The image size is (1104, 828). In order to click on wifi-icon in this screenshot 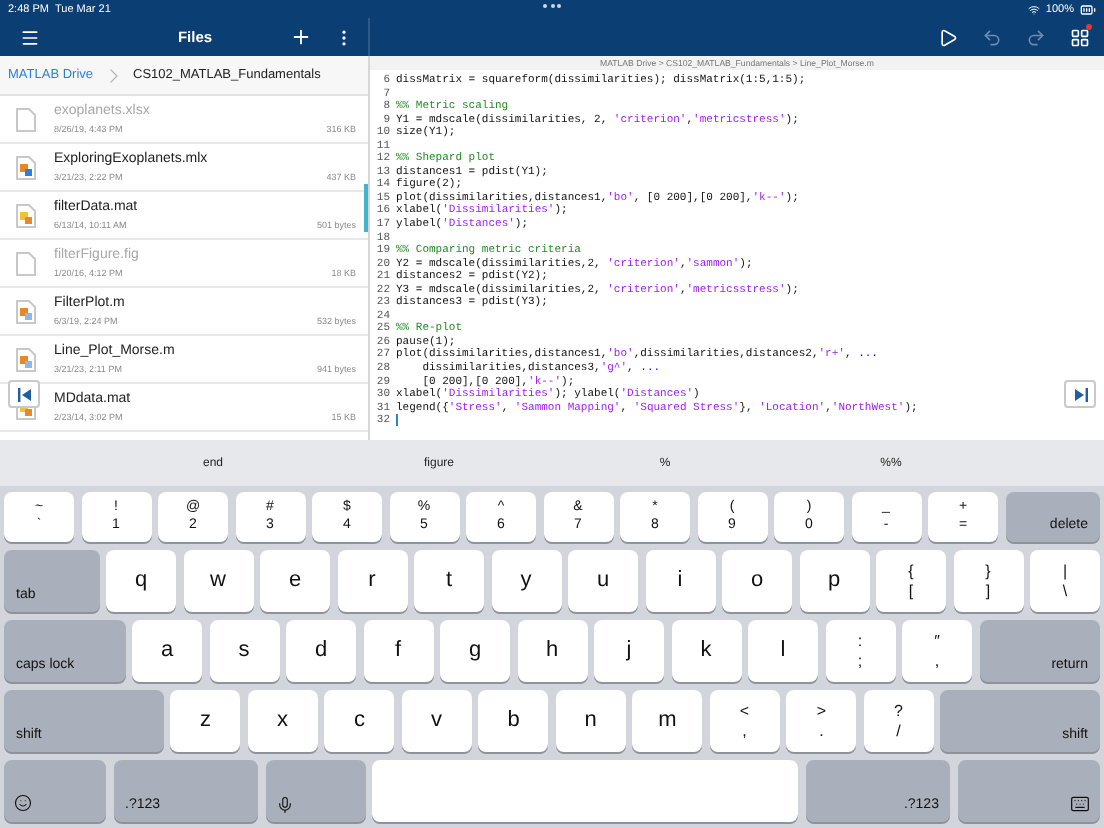, I will do `click(1033, 9)`.